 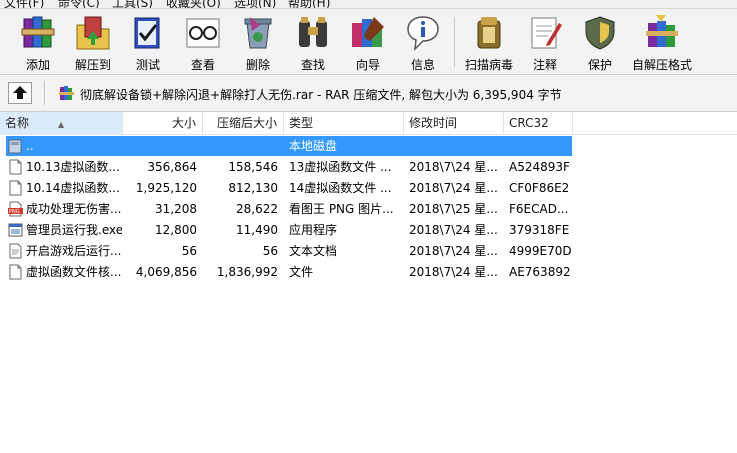 I want to click on delete-button: 删除, so click(x=258, y=43).